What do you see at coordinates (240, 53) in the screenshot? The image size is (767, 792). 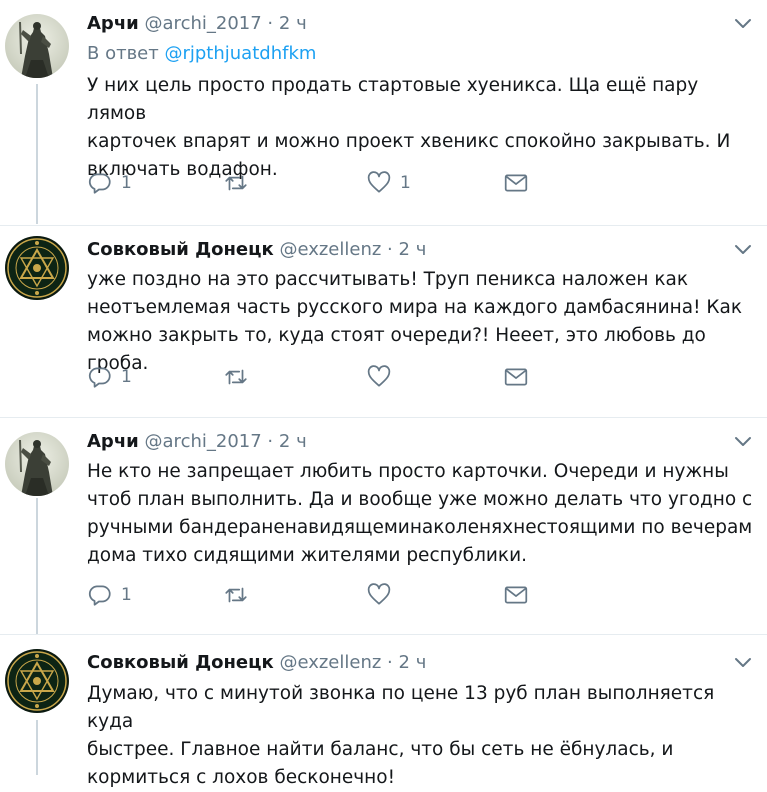 I see `reply-handle-link: @rjpthjuatdhfkm` at bounding box center [240, 53].